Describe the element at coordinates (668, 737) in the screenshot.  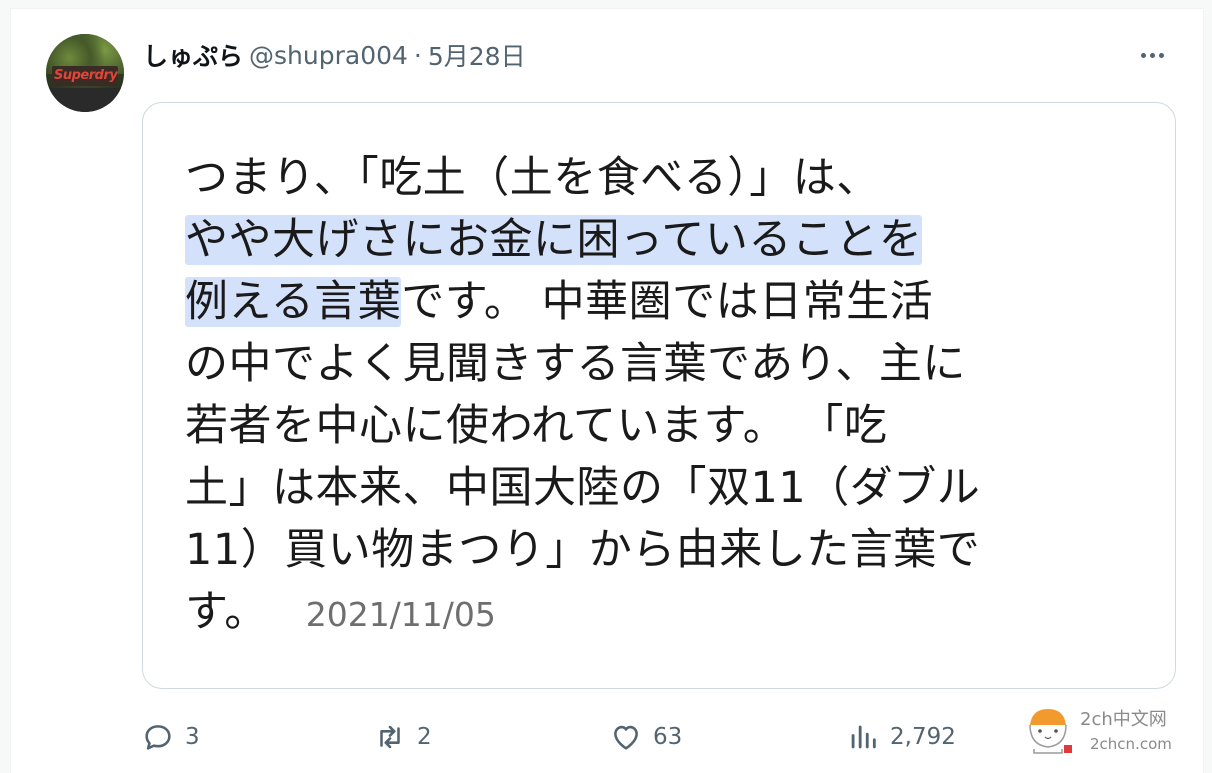
I see `like-count: 63` at that location.